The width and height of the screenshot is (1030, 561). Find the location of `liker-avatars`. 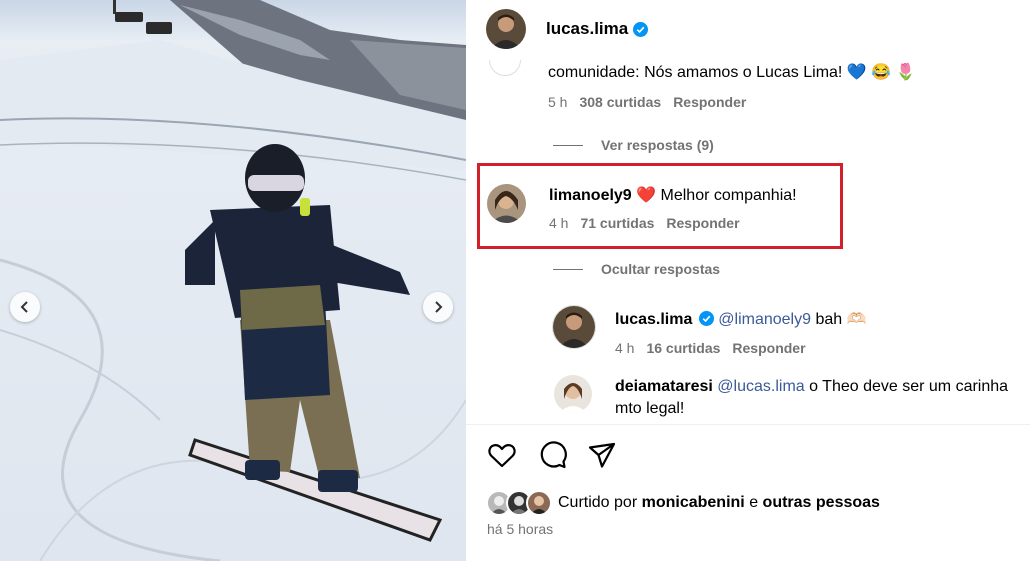

liker-avatars is located at coordinates (519, 503).